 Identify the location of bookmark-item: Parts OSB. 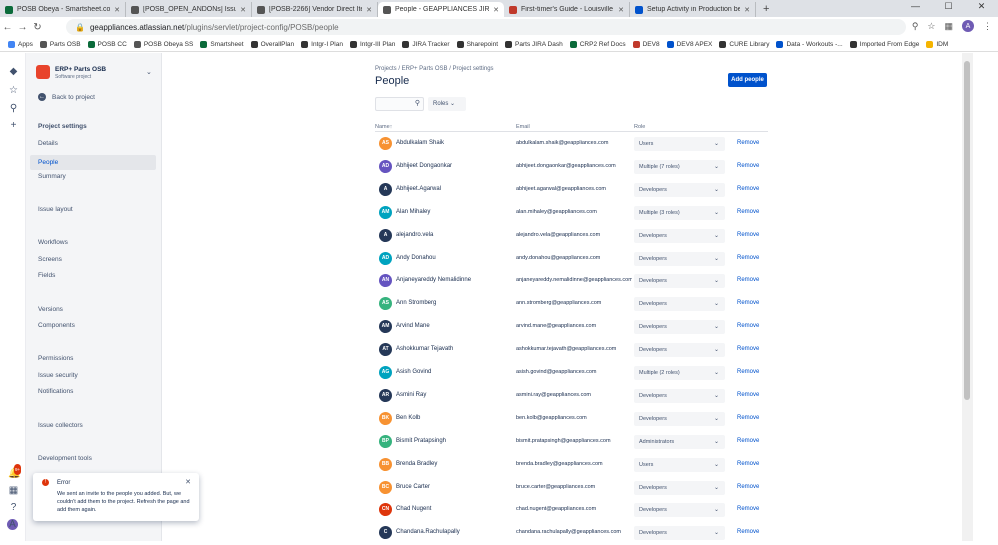
(60, 44).